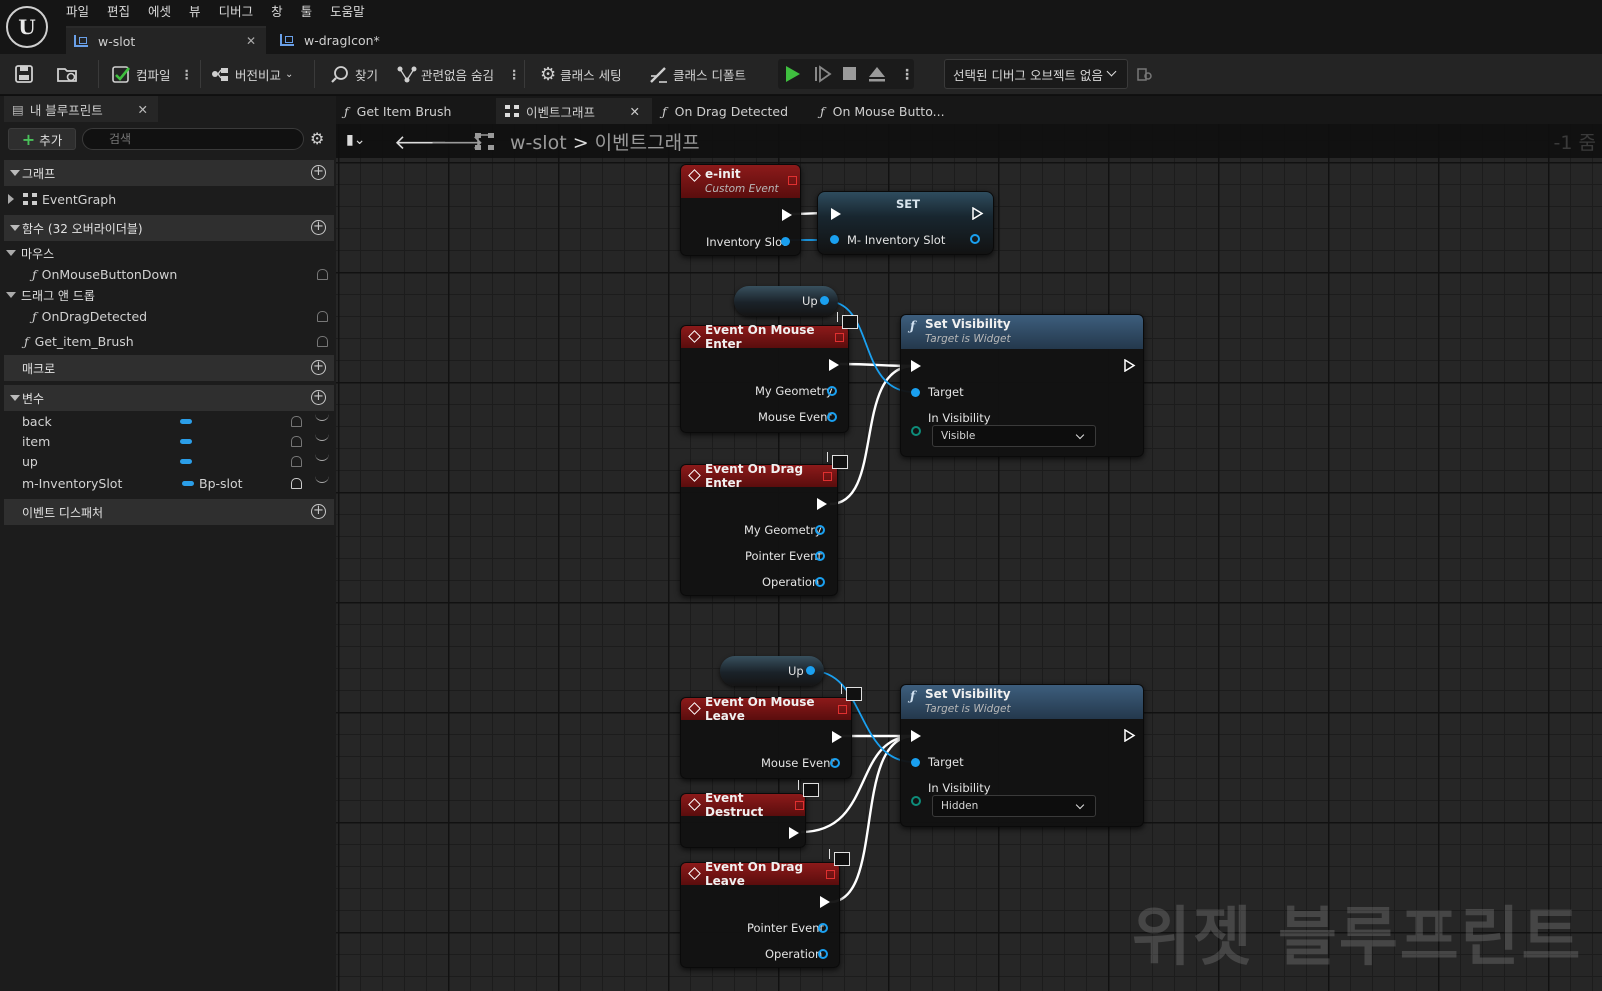 Image resolution: width=1602 pixels, height=991 pixels. What do you see at coordinates (187, 74) in the screenshot?
I see `compile-options-icon: ⋮` at bounding box center [187, 74].